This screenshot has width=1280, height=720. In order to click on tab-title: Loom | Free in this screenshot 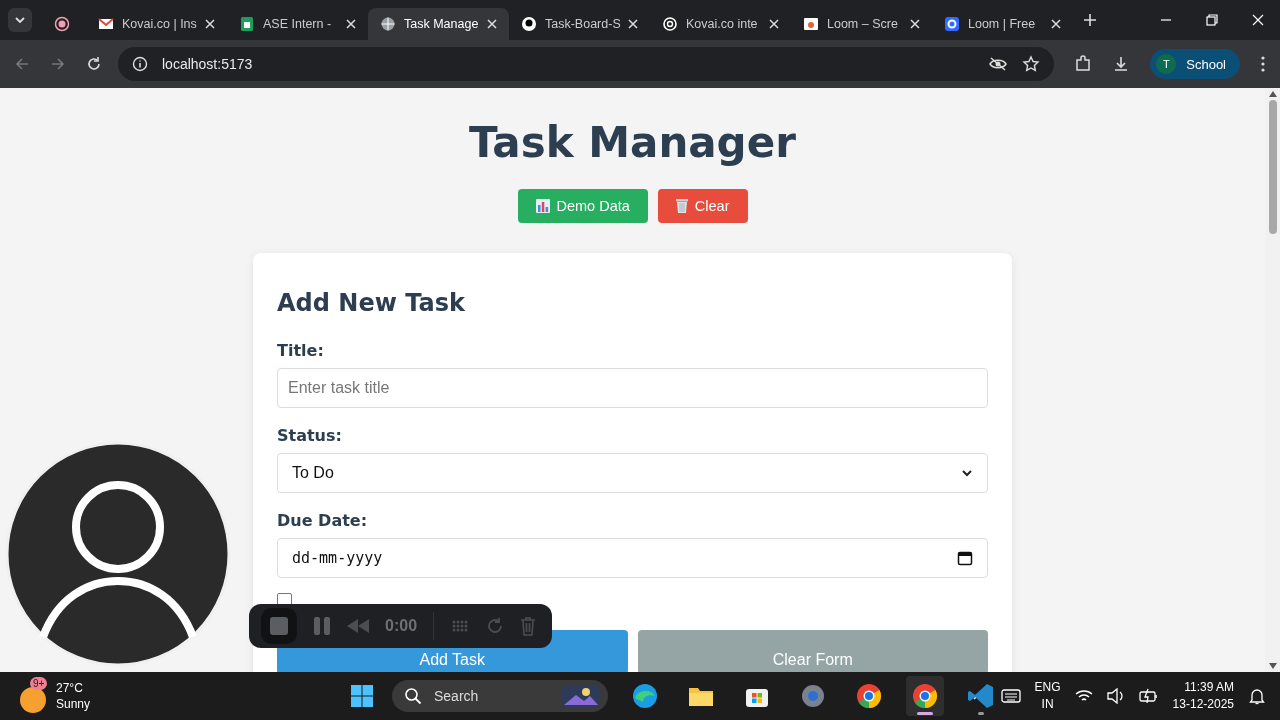, I will do `click(1002, 24)`.